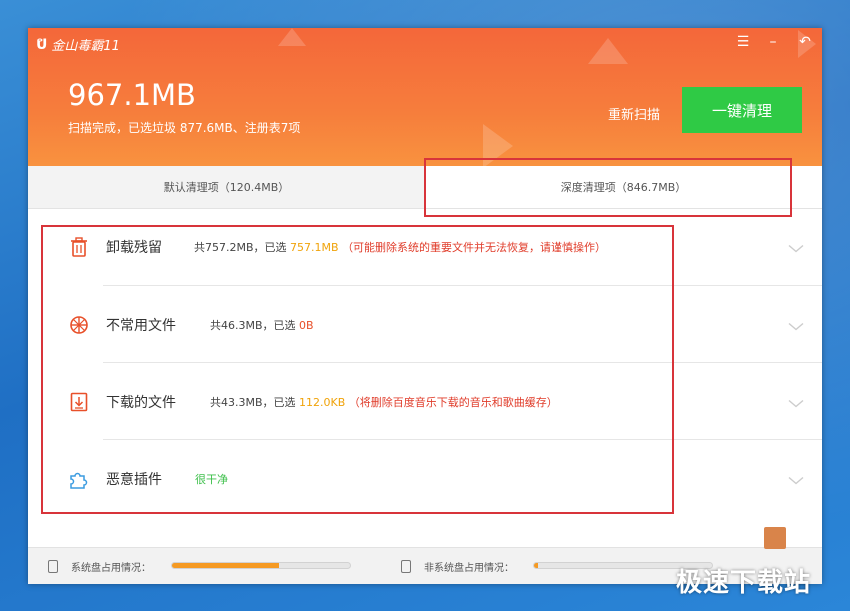 The height and width of the screenshot is (611, 850). What do you see at coordinates (536, 565) in the screenshot?
I see `other-disk-usage-fill` at bounding box center [536, 565].